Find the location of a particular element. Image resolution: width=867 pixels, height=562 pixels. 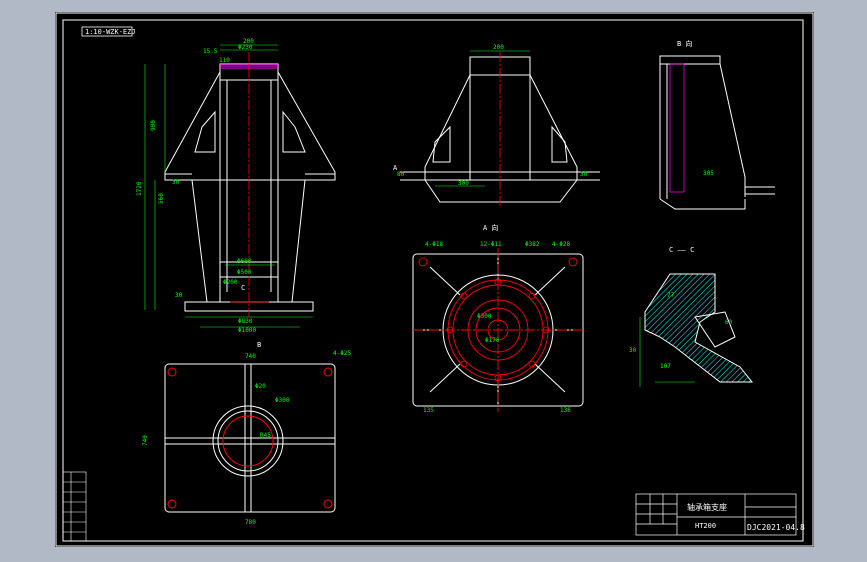

right-side-highlight is located at coordinates (677, 128).